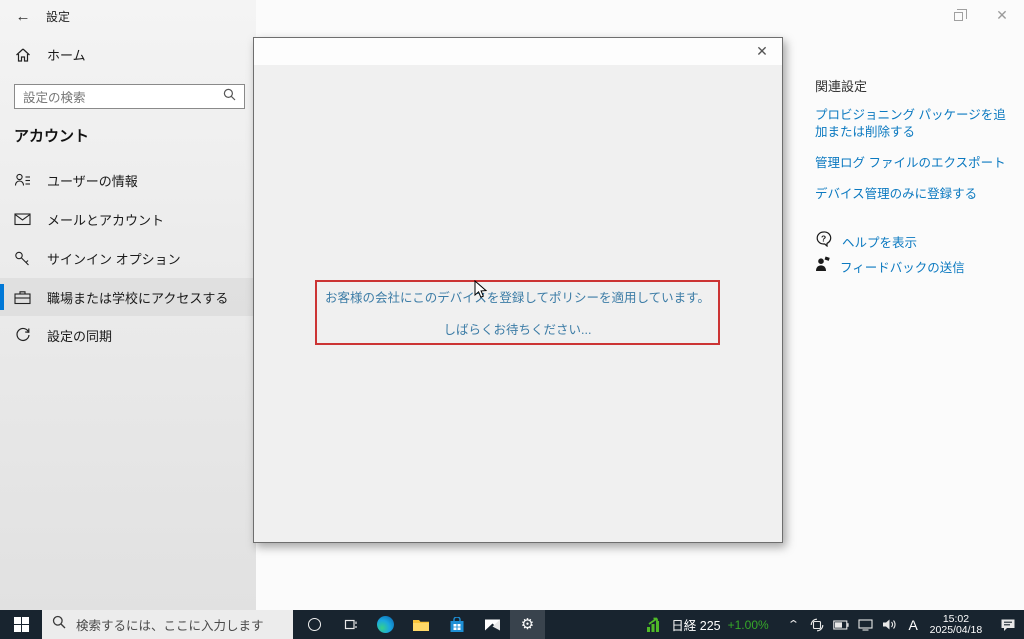  I want to click on page-title: 設定, so click(58, 16).